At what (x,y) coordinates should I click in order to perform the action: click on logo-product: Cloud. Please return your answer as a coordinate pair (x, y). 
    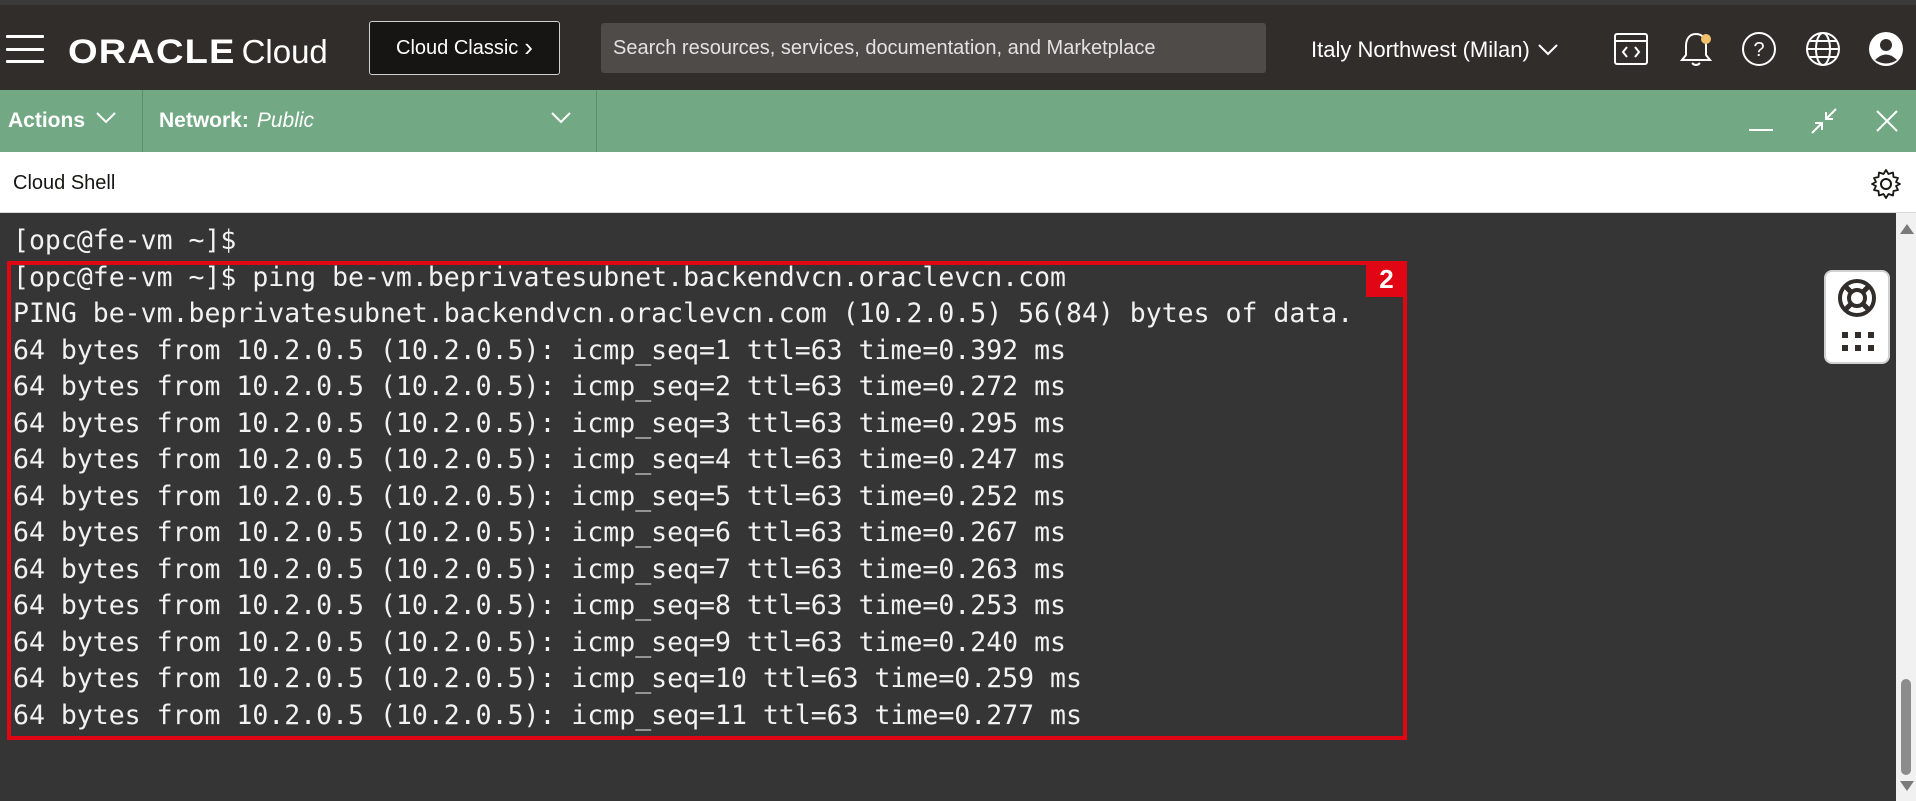
    Looking at the image, I should click on (284, 51).